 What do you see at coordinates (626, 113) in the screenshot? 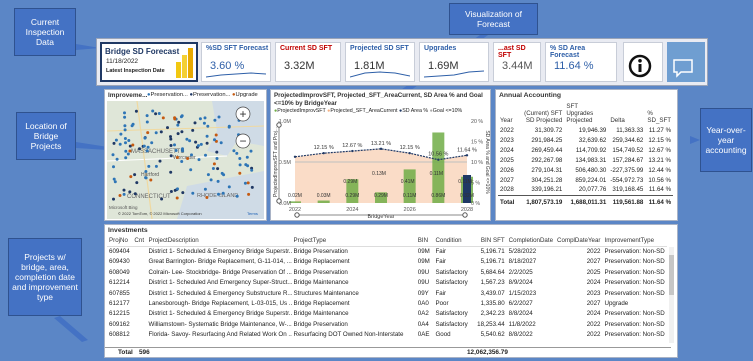
I see `col-header: Delta` at bounding box center [626, 113].